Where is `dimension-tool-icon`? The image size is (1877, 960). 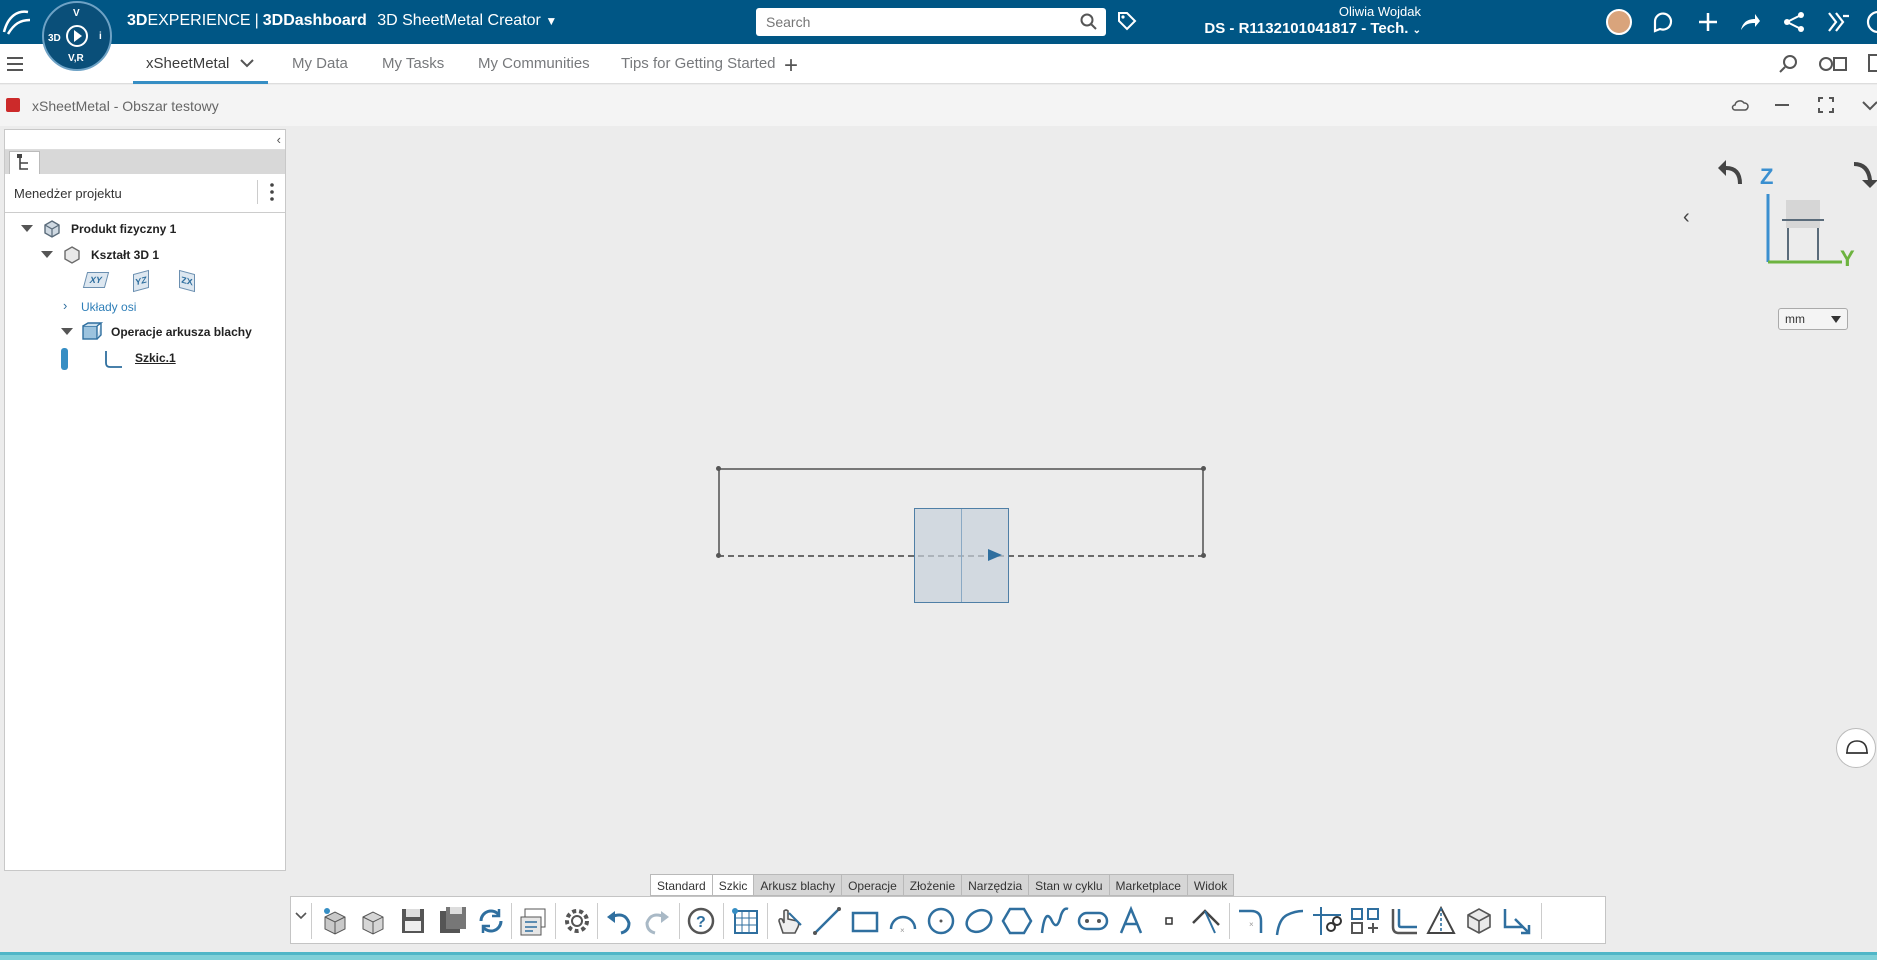 dimension-tool-icon is located at coordinates (1441, 921).